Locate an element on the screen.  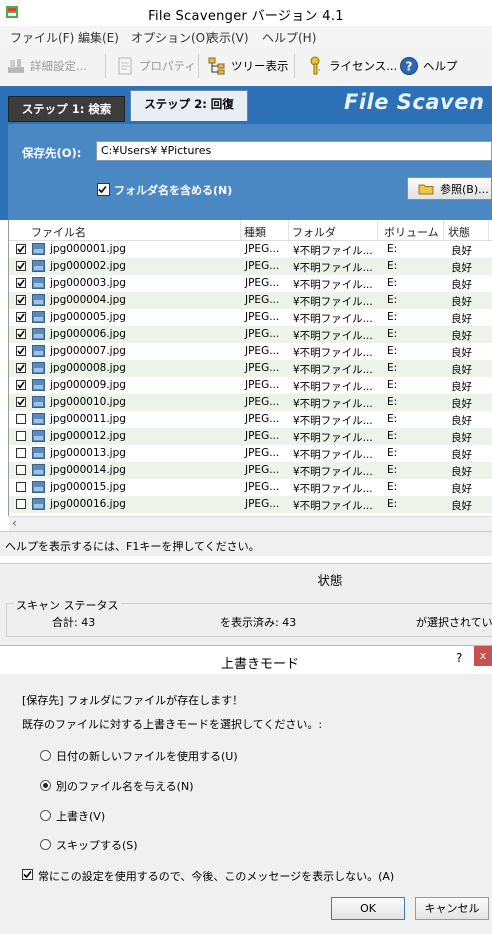
menu-options: オプション(O) is located at coordinates (170, 37).